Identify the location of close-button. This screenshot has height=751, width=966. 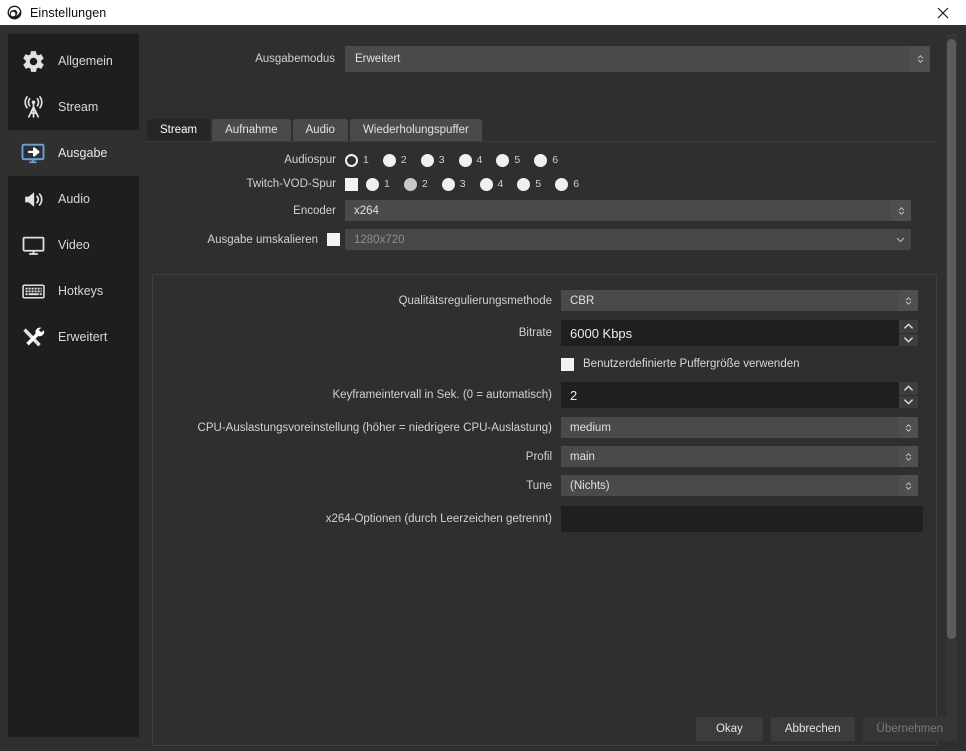
(943, 12).